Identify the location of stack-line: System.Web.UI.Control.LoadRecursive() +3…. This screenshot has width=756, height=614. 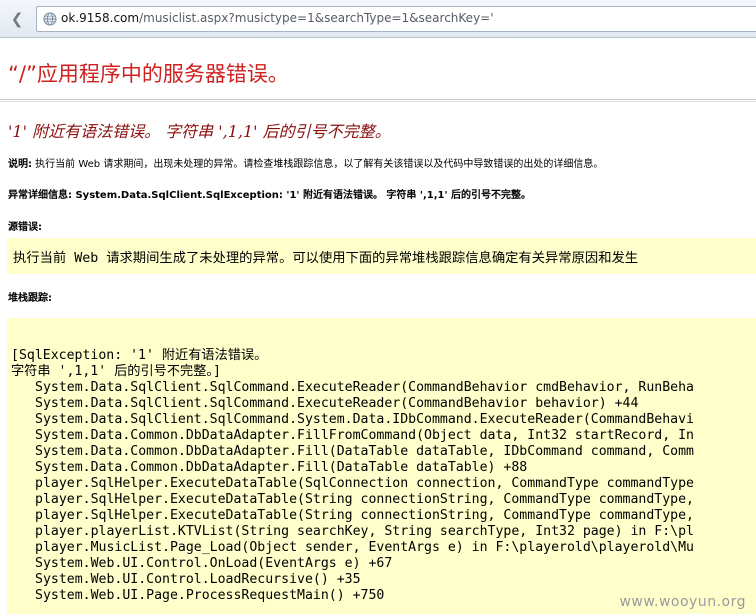
(198, 579).